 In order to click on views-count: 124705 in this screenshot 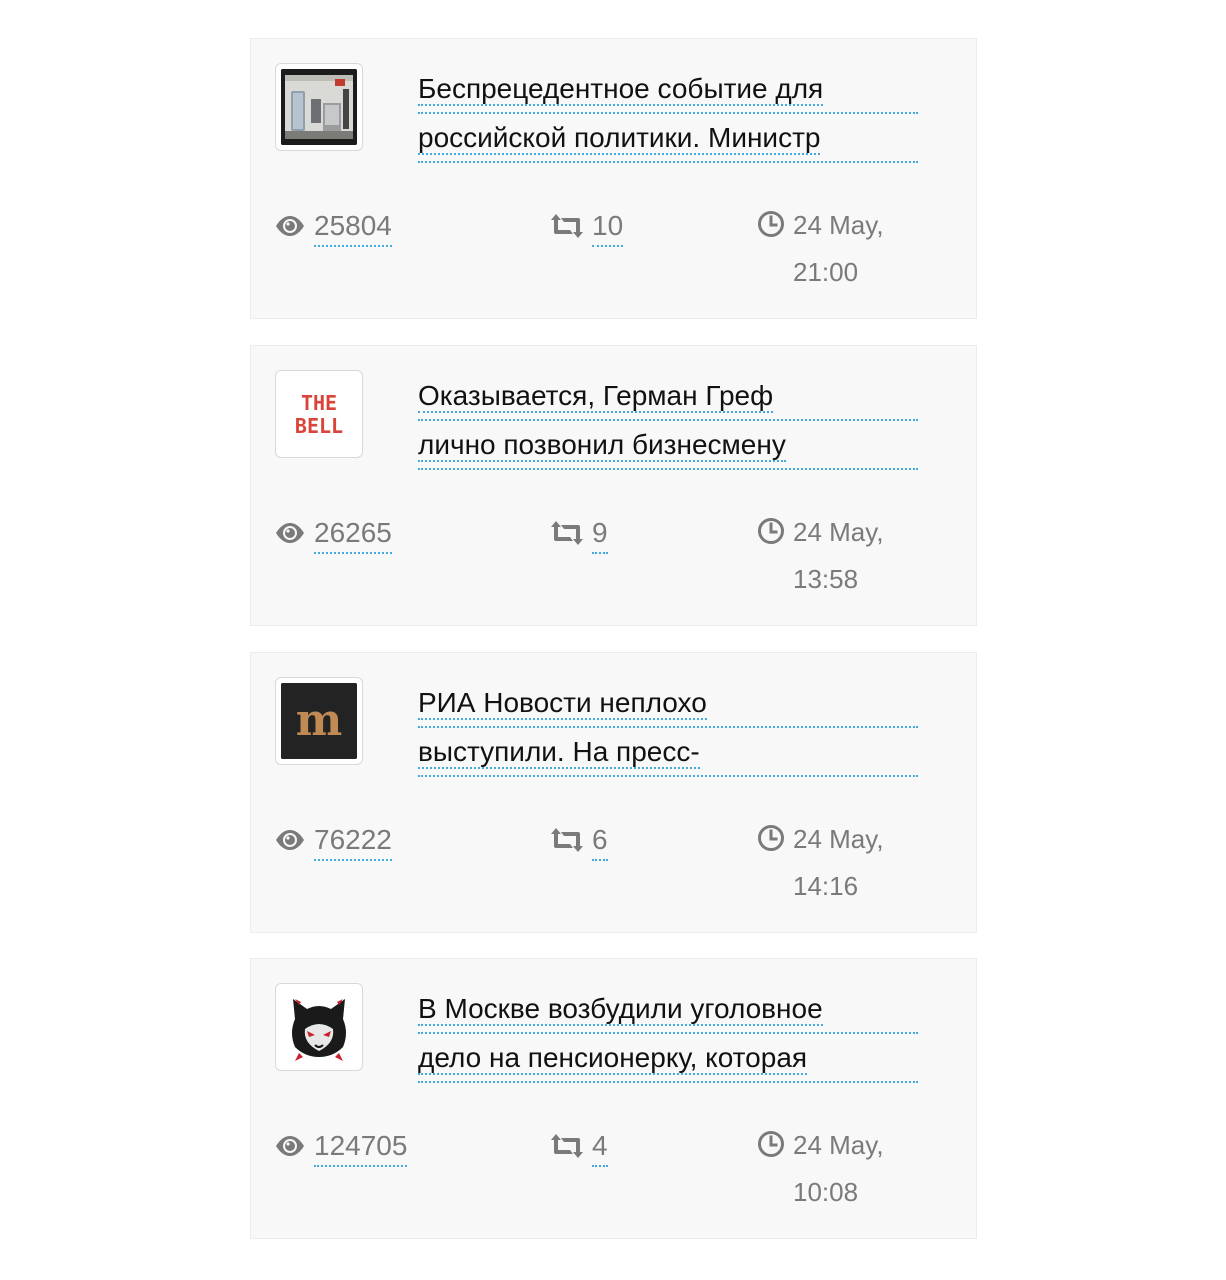, I will do `click(361, 1147)`.